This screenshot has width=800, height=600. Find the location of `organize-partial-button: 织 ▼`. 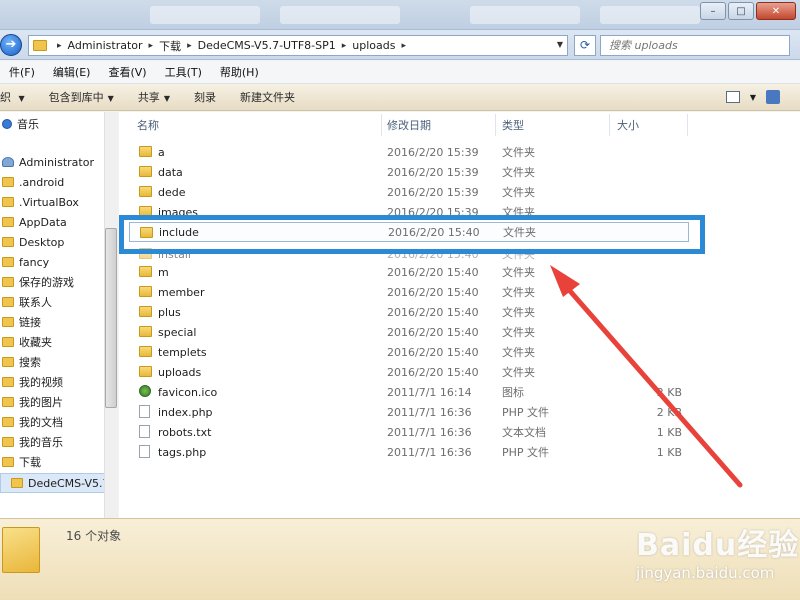

organize-partial-button: 织 ▼ is located at coordinates (18, 97).